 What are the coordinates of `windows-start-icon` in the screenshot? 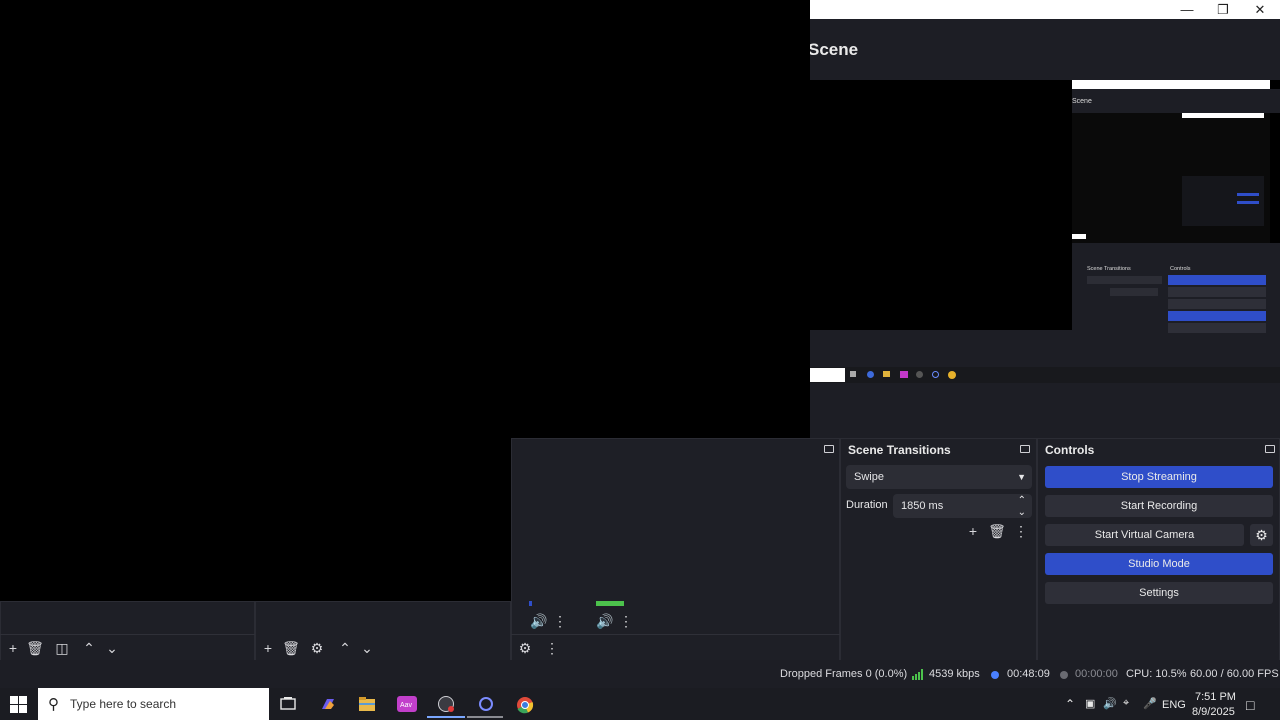 It's located at (18, 704).